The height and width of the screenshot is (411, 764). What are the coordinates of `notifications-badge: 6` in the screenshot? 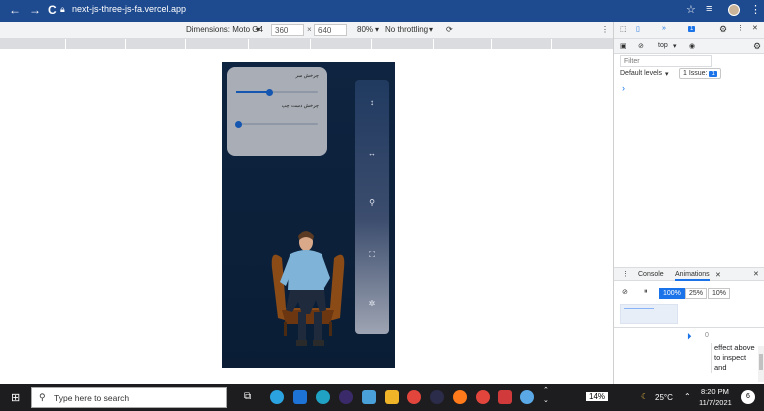 It's located at (748, 397).